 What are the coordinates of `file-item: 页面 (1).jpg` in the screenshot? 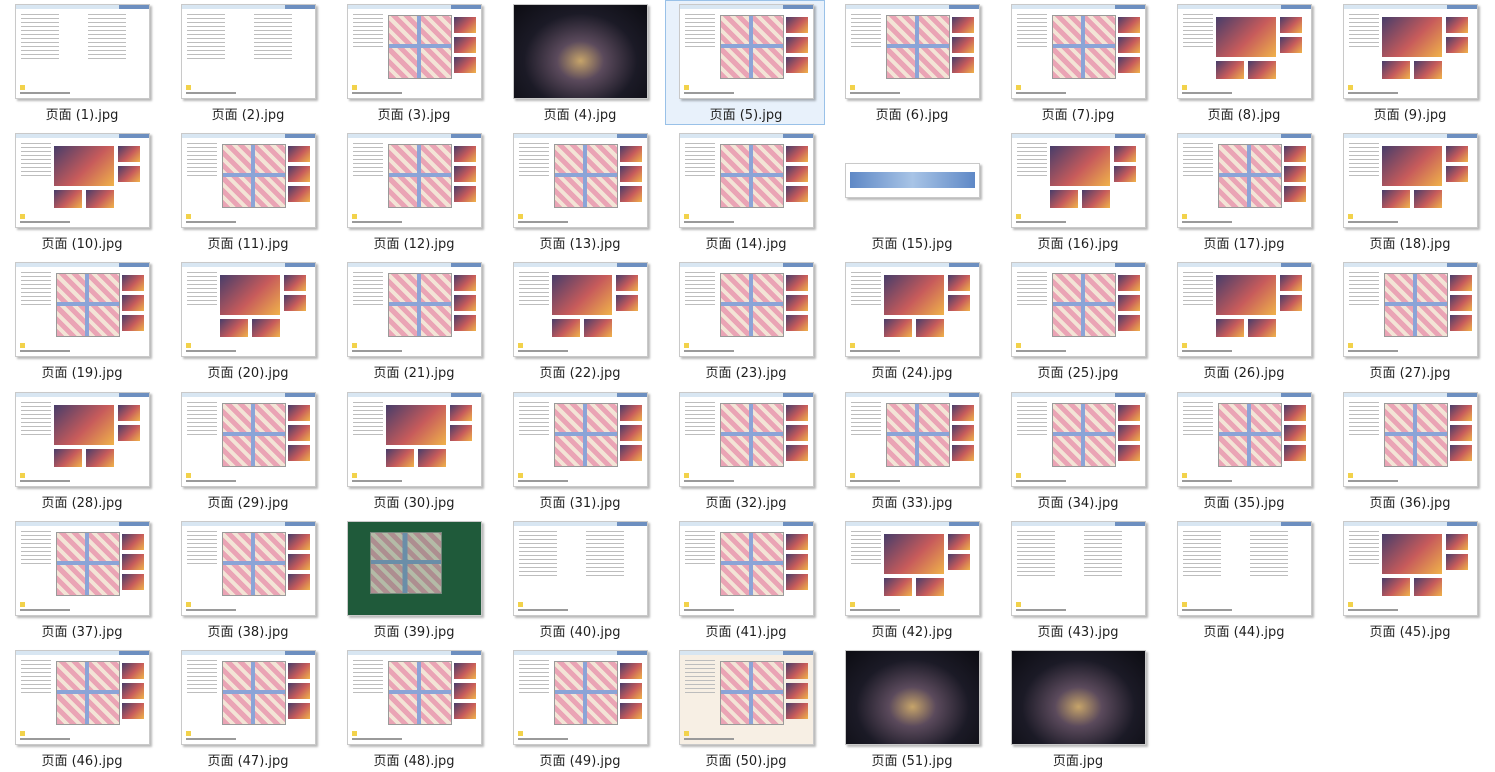 It's located at (81, 62).